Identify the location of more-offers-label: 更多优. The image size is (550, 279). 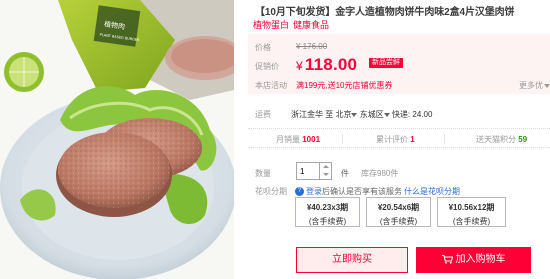
(531, 85).